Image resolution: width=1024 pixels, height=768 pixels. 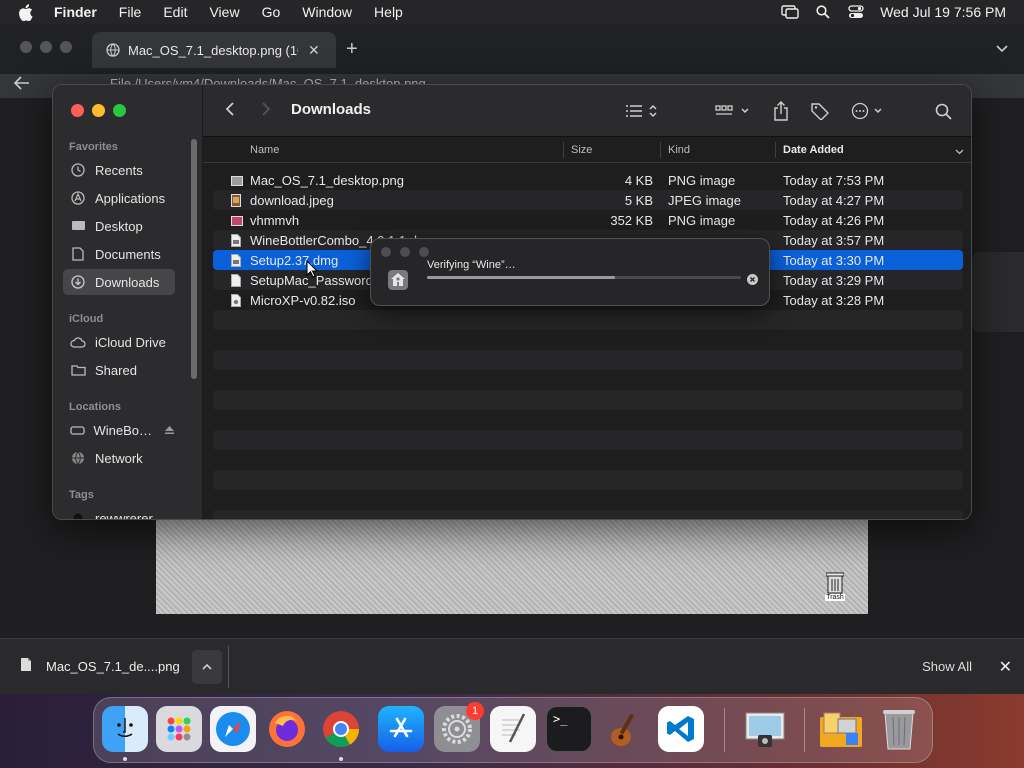 What do you see at coordinates (752, 278) in the screenshot?
I see `cancel-verify-icon` at bounding box center [752, 278].